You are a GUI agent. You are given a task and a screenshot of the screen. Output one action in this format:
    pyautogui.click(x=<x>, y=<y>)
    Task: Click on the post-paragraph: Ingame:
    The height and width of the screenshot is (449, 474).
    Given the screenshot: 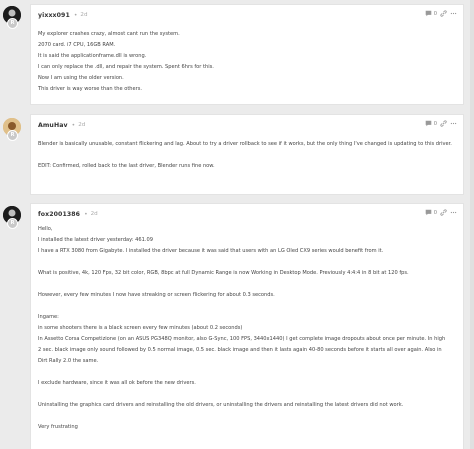 What is the action you would take?
    pyautogui.click(x=48, y=317)
    